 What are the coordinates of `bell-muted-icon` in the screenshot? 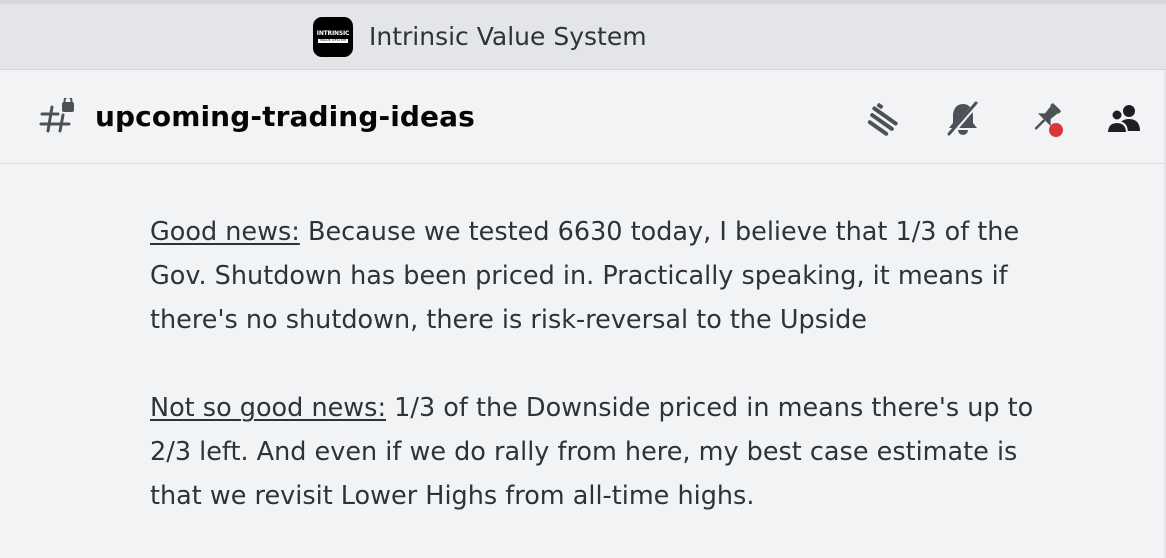 It's located at (963, 119).